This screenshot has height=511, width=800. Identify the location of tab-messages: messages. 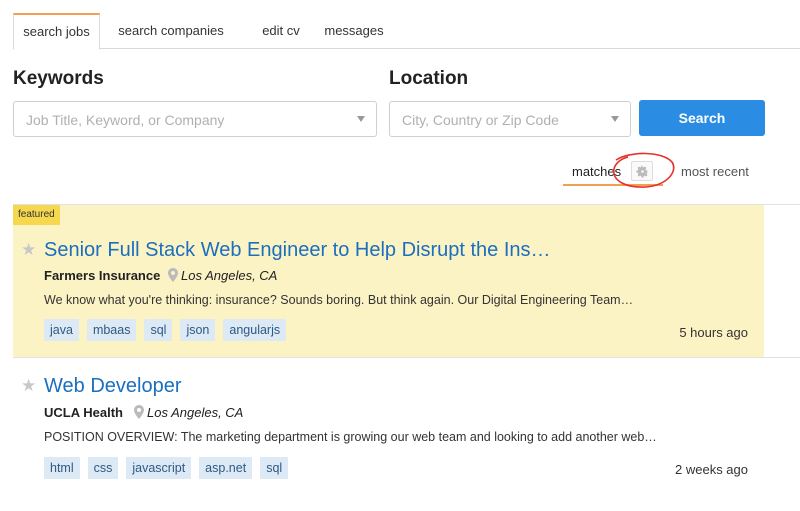
(354, 31).